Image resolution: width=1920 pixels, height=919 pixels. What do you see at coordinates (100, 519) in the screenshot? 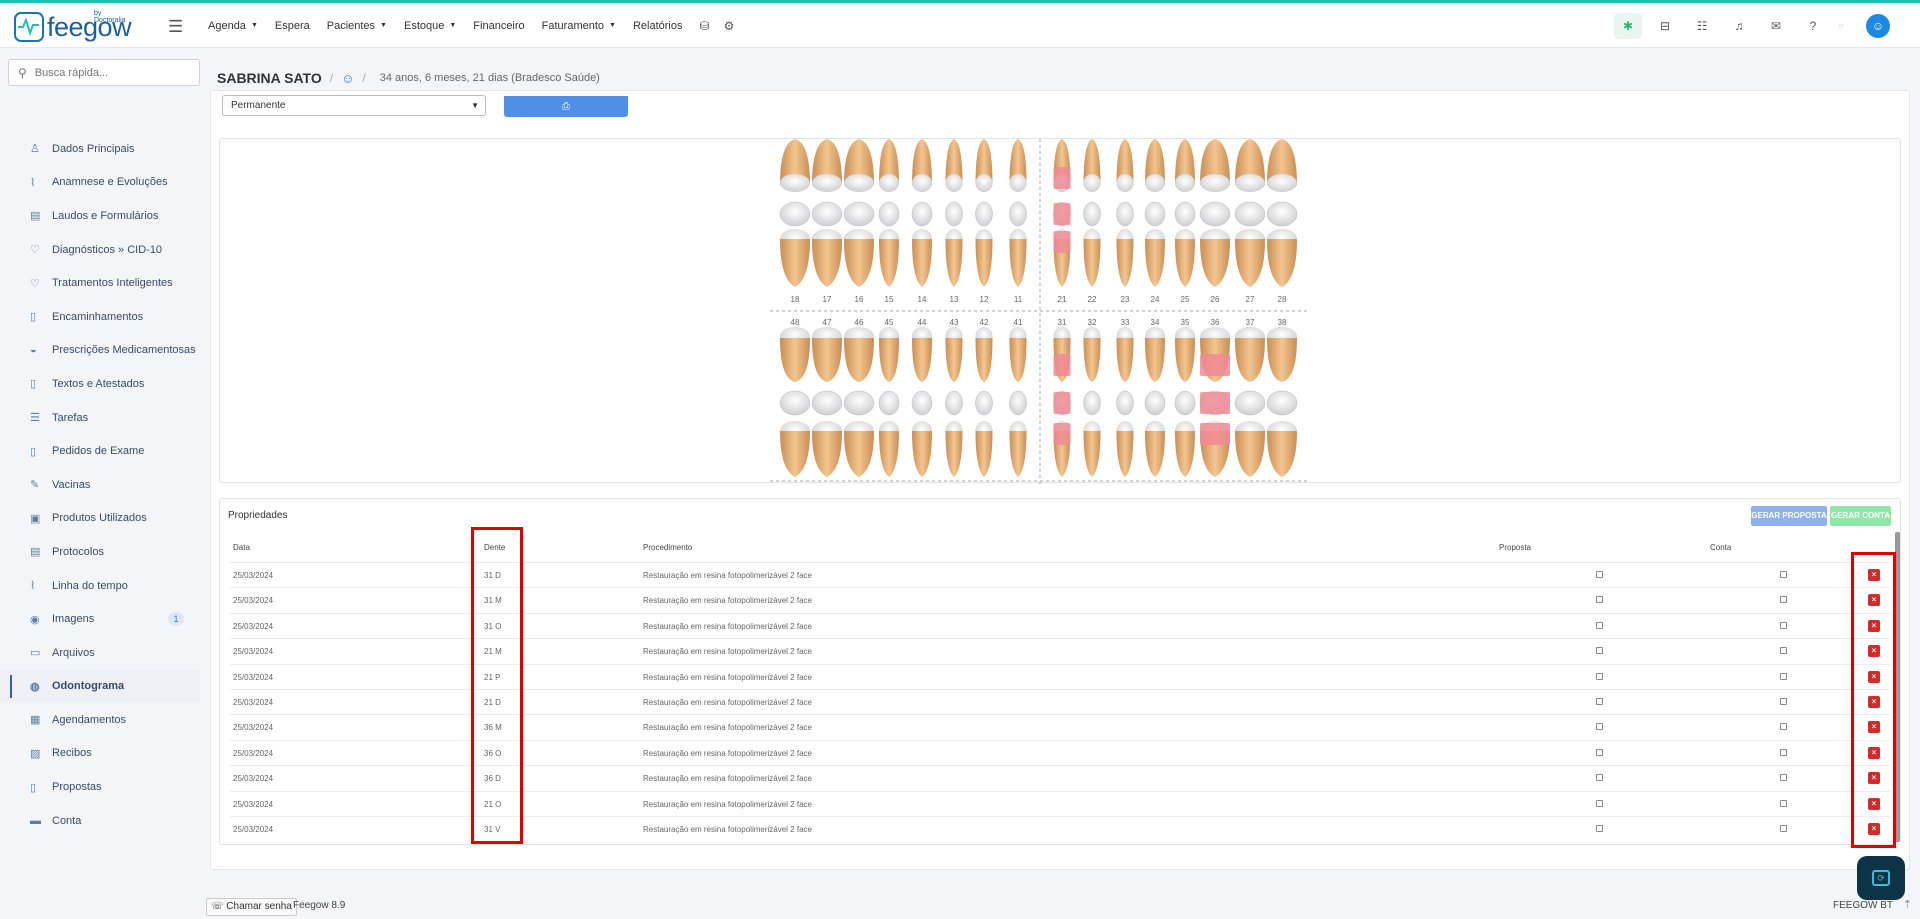
I see `sidebar-item-11: ▣ Produtos Utilizados` at bounding box center [100, 519].